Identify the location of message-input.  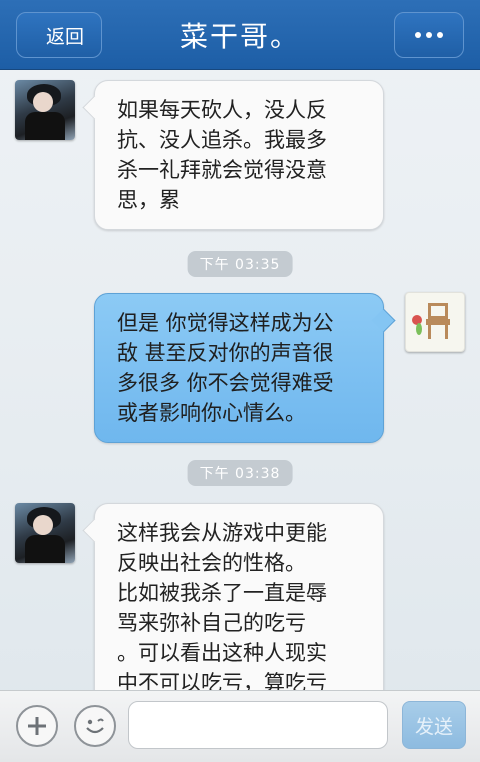
(258, 725).